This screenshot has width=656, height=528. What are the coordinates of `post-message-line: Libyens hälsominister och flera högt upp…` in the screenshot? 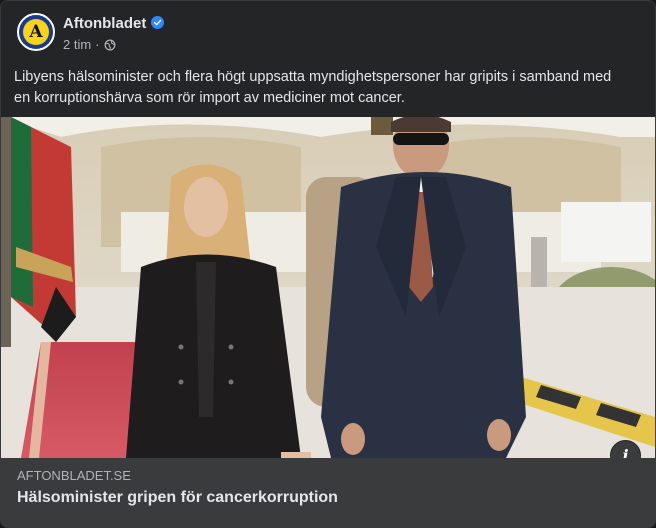 It's located at (313, 77).